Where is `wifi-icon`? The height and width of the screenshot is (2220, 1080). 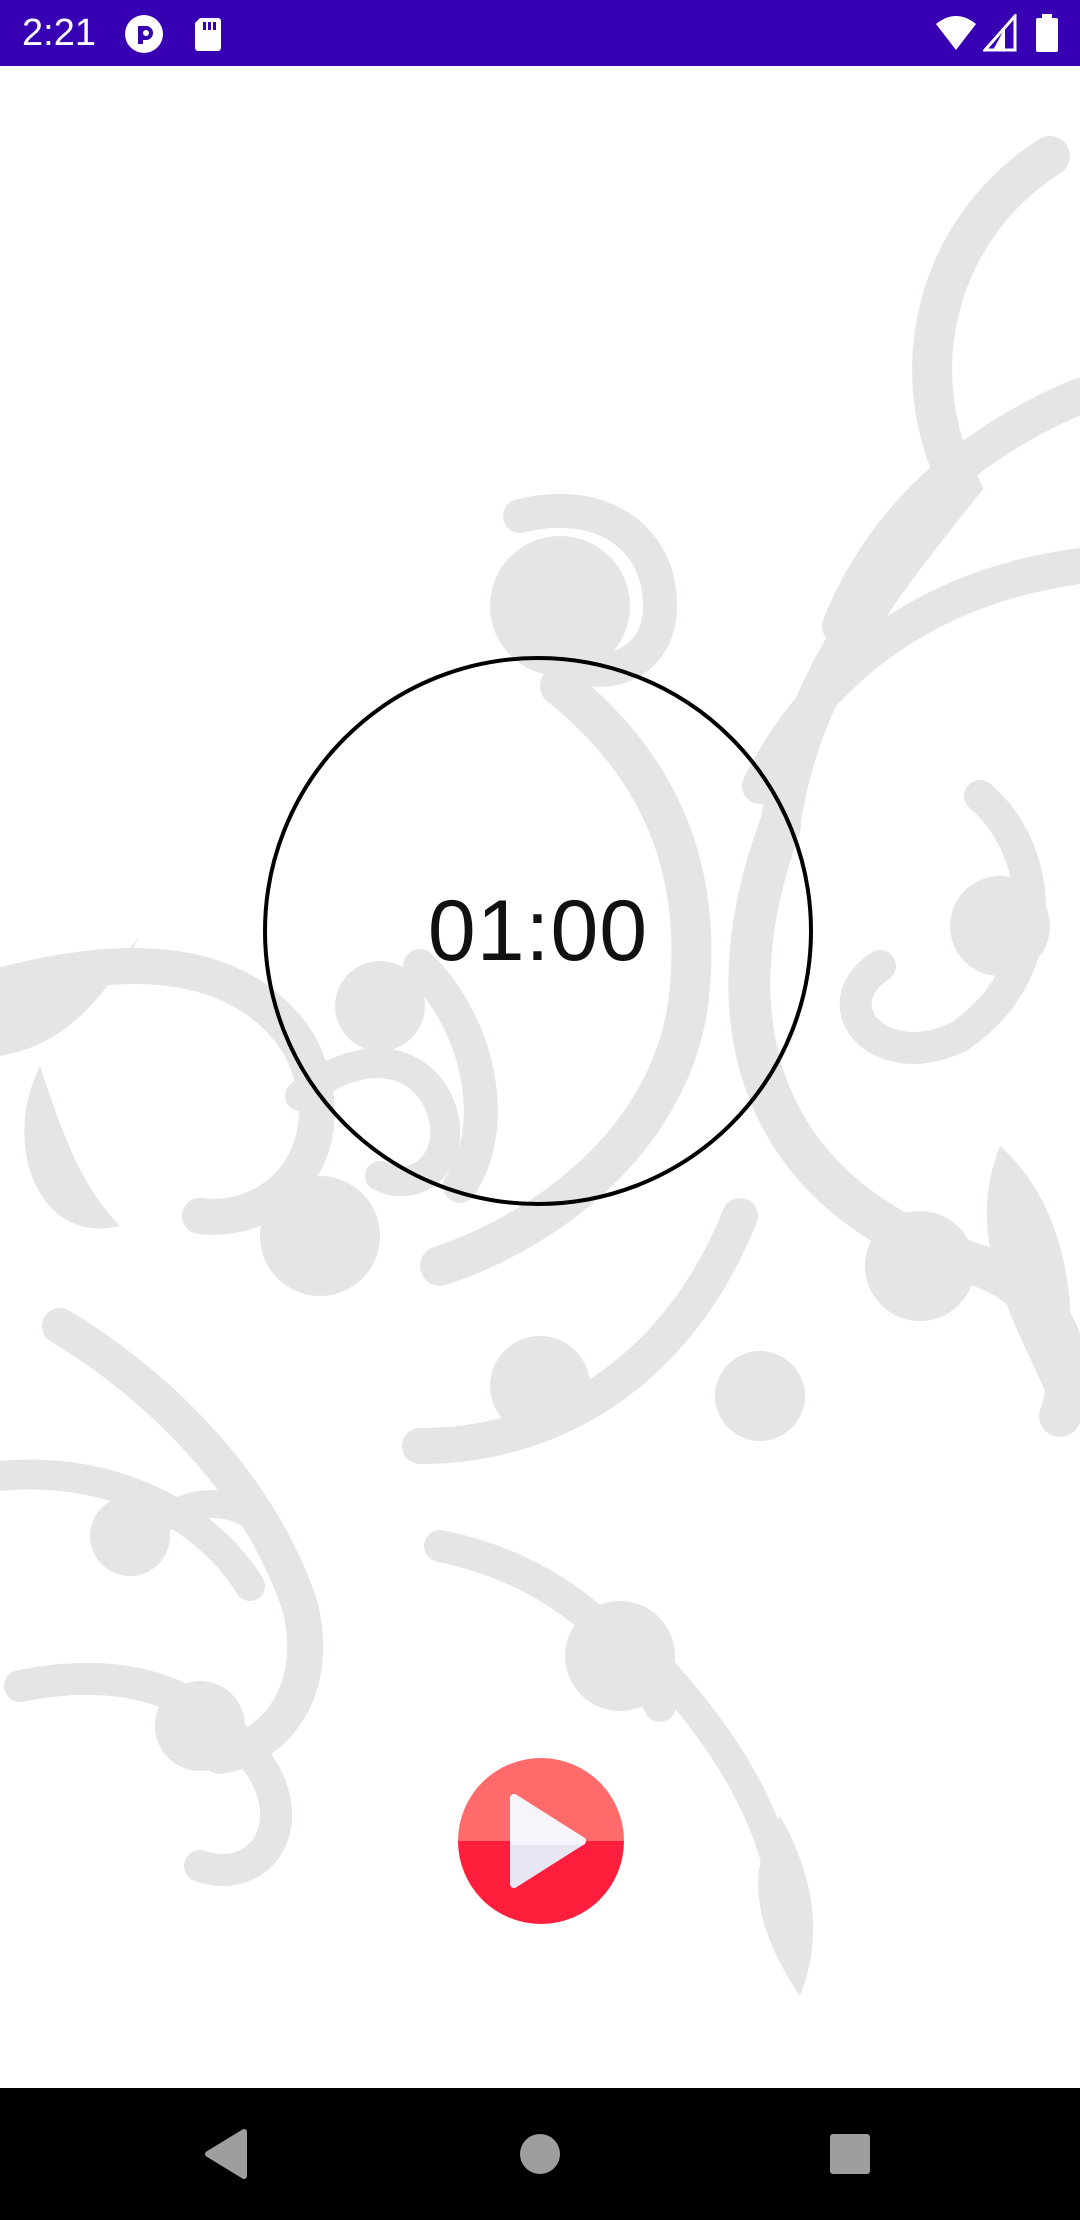
wifi-icon is located at coordinates (956, 33).